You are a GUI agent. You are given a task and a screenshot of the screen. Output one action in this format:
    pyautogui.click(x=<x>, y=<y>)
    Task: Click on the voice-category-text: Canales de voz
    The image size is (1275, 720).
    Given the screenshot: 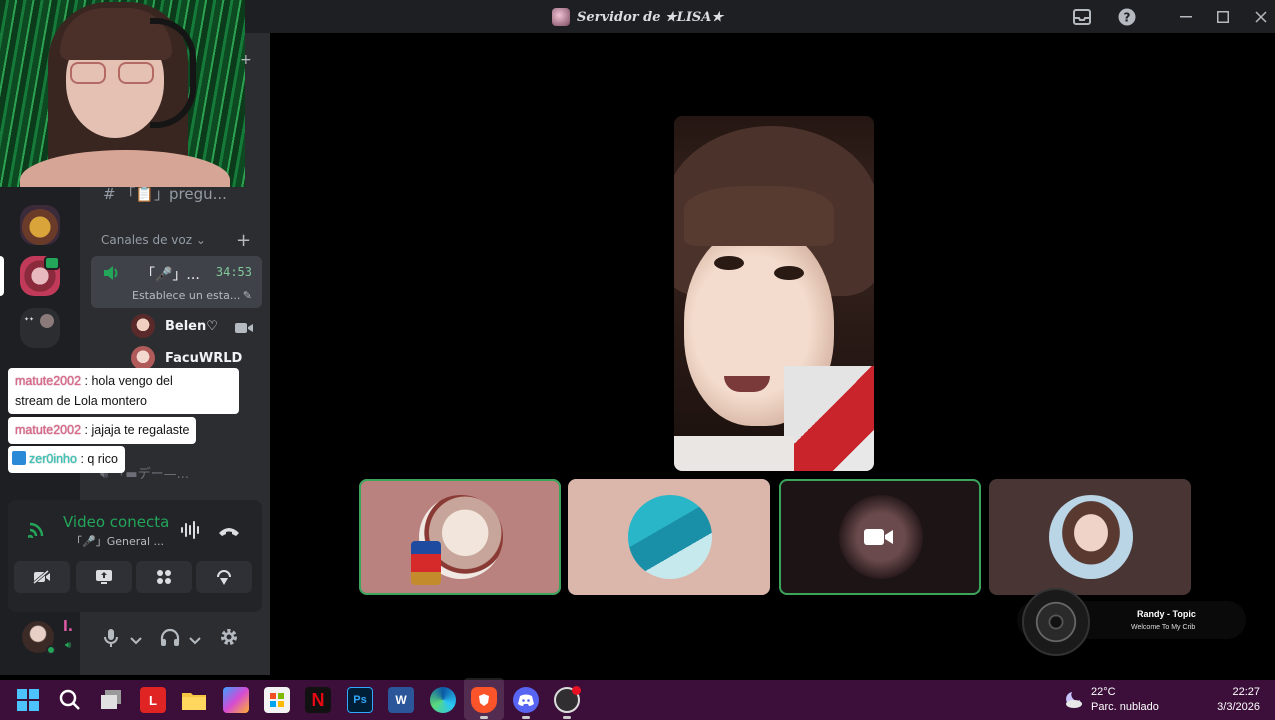 What is the action you would take?
    pyautogui.click(x=147, y=240)
    